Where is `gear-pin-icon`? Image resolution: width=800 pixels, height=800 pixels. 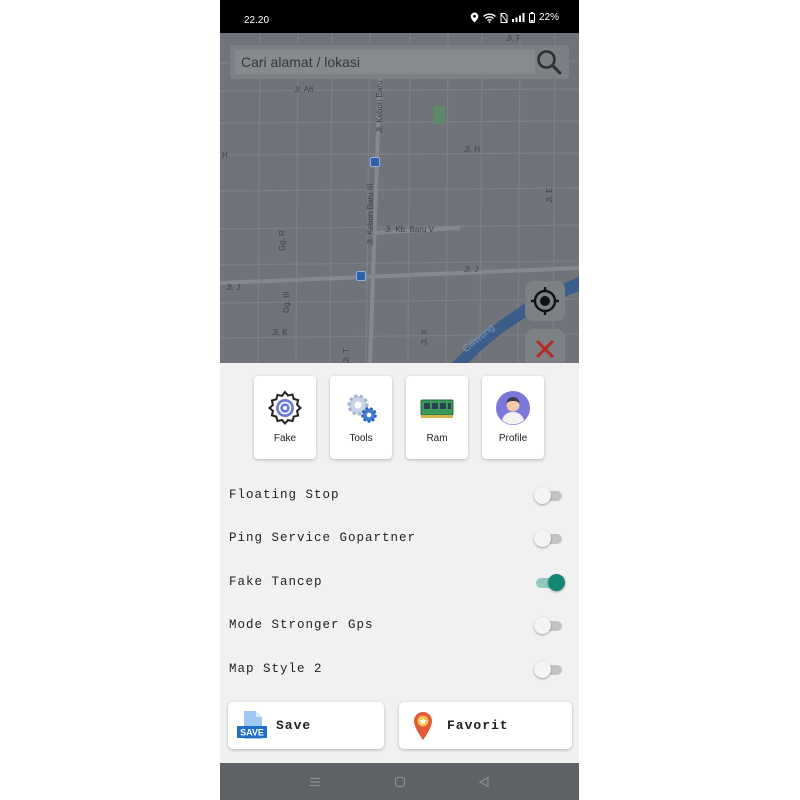
gear-pin-icon is located at coordinates (284, 408).